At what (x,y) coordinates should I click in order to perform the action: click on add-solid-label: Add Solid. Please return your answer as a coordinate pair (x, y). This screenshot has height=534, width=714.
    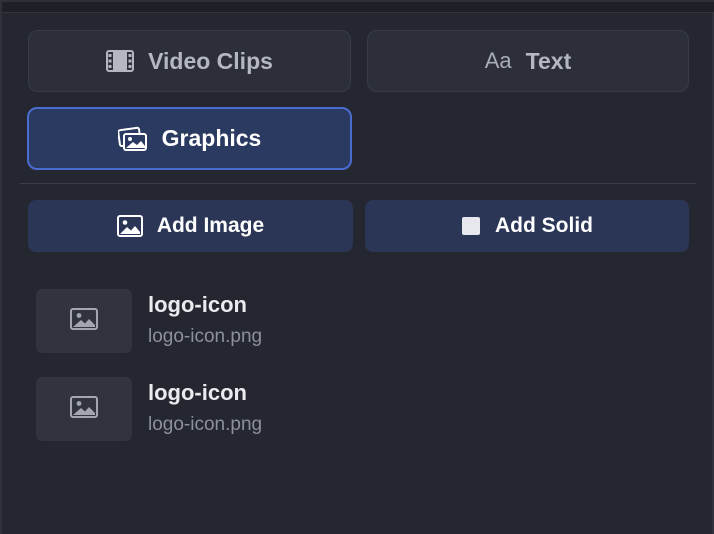
    Looking at the image, I should click on (544, 225).